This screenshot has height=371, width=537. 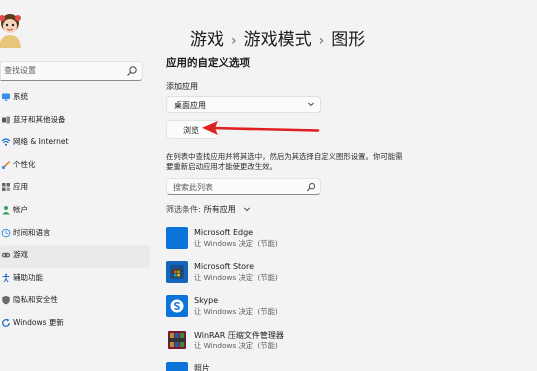 I want to click on winrar-icon, so click(x=177, y=340).